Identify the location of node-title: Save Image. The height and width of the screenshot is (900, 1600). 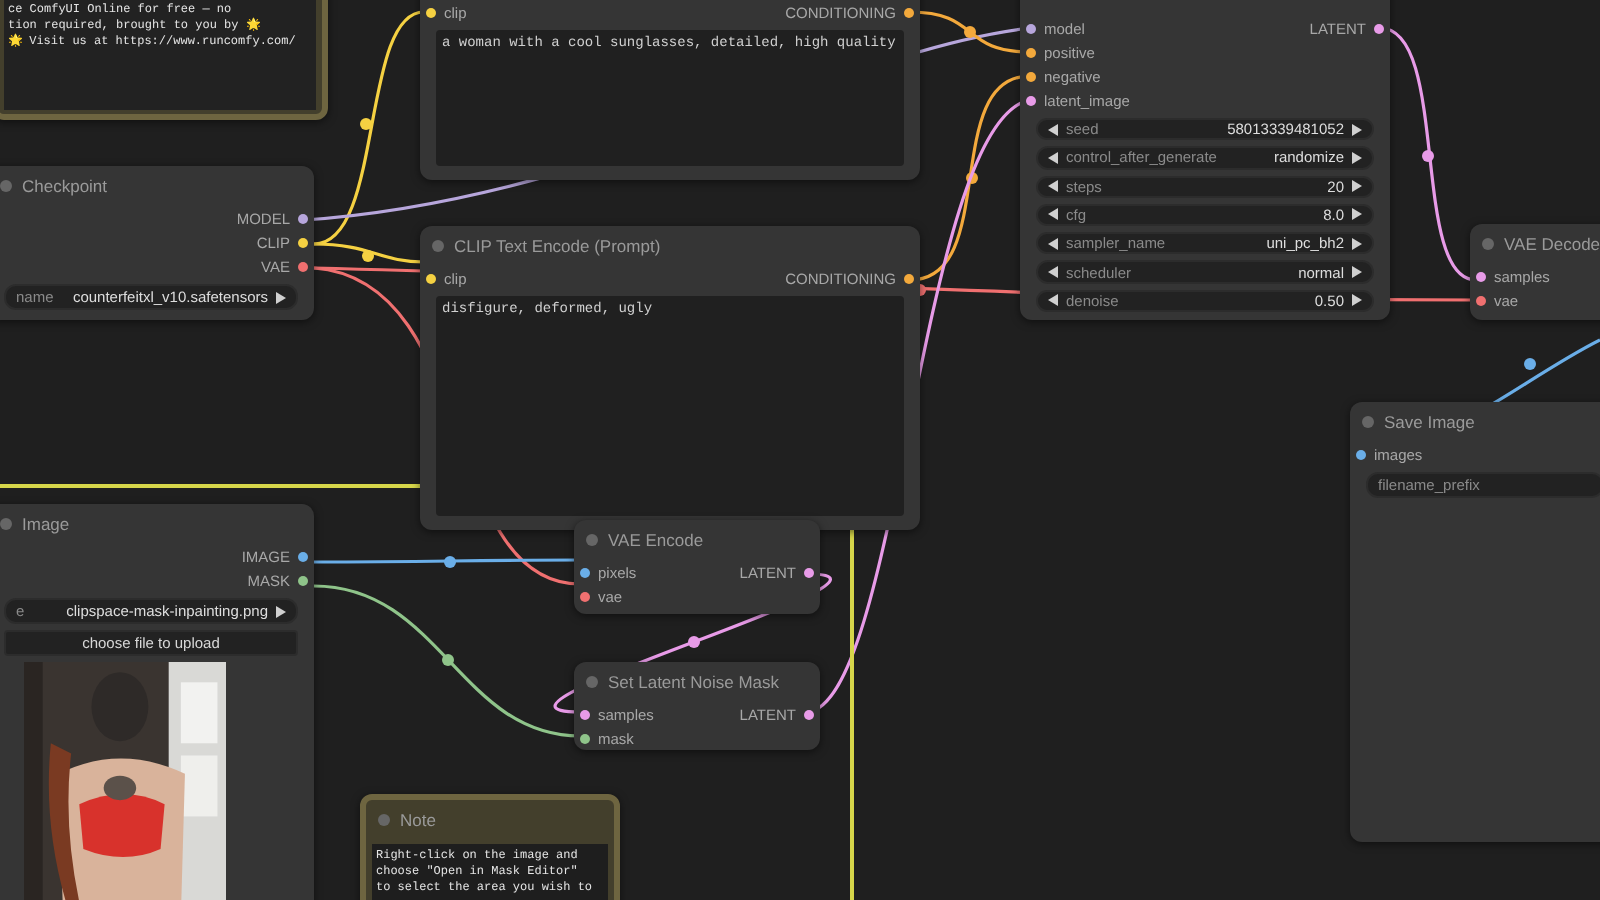
(1429, 422).